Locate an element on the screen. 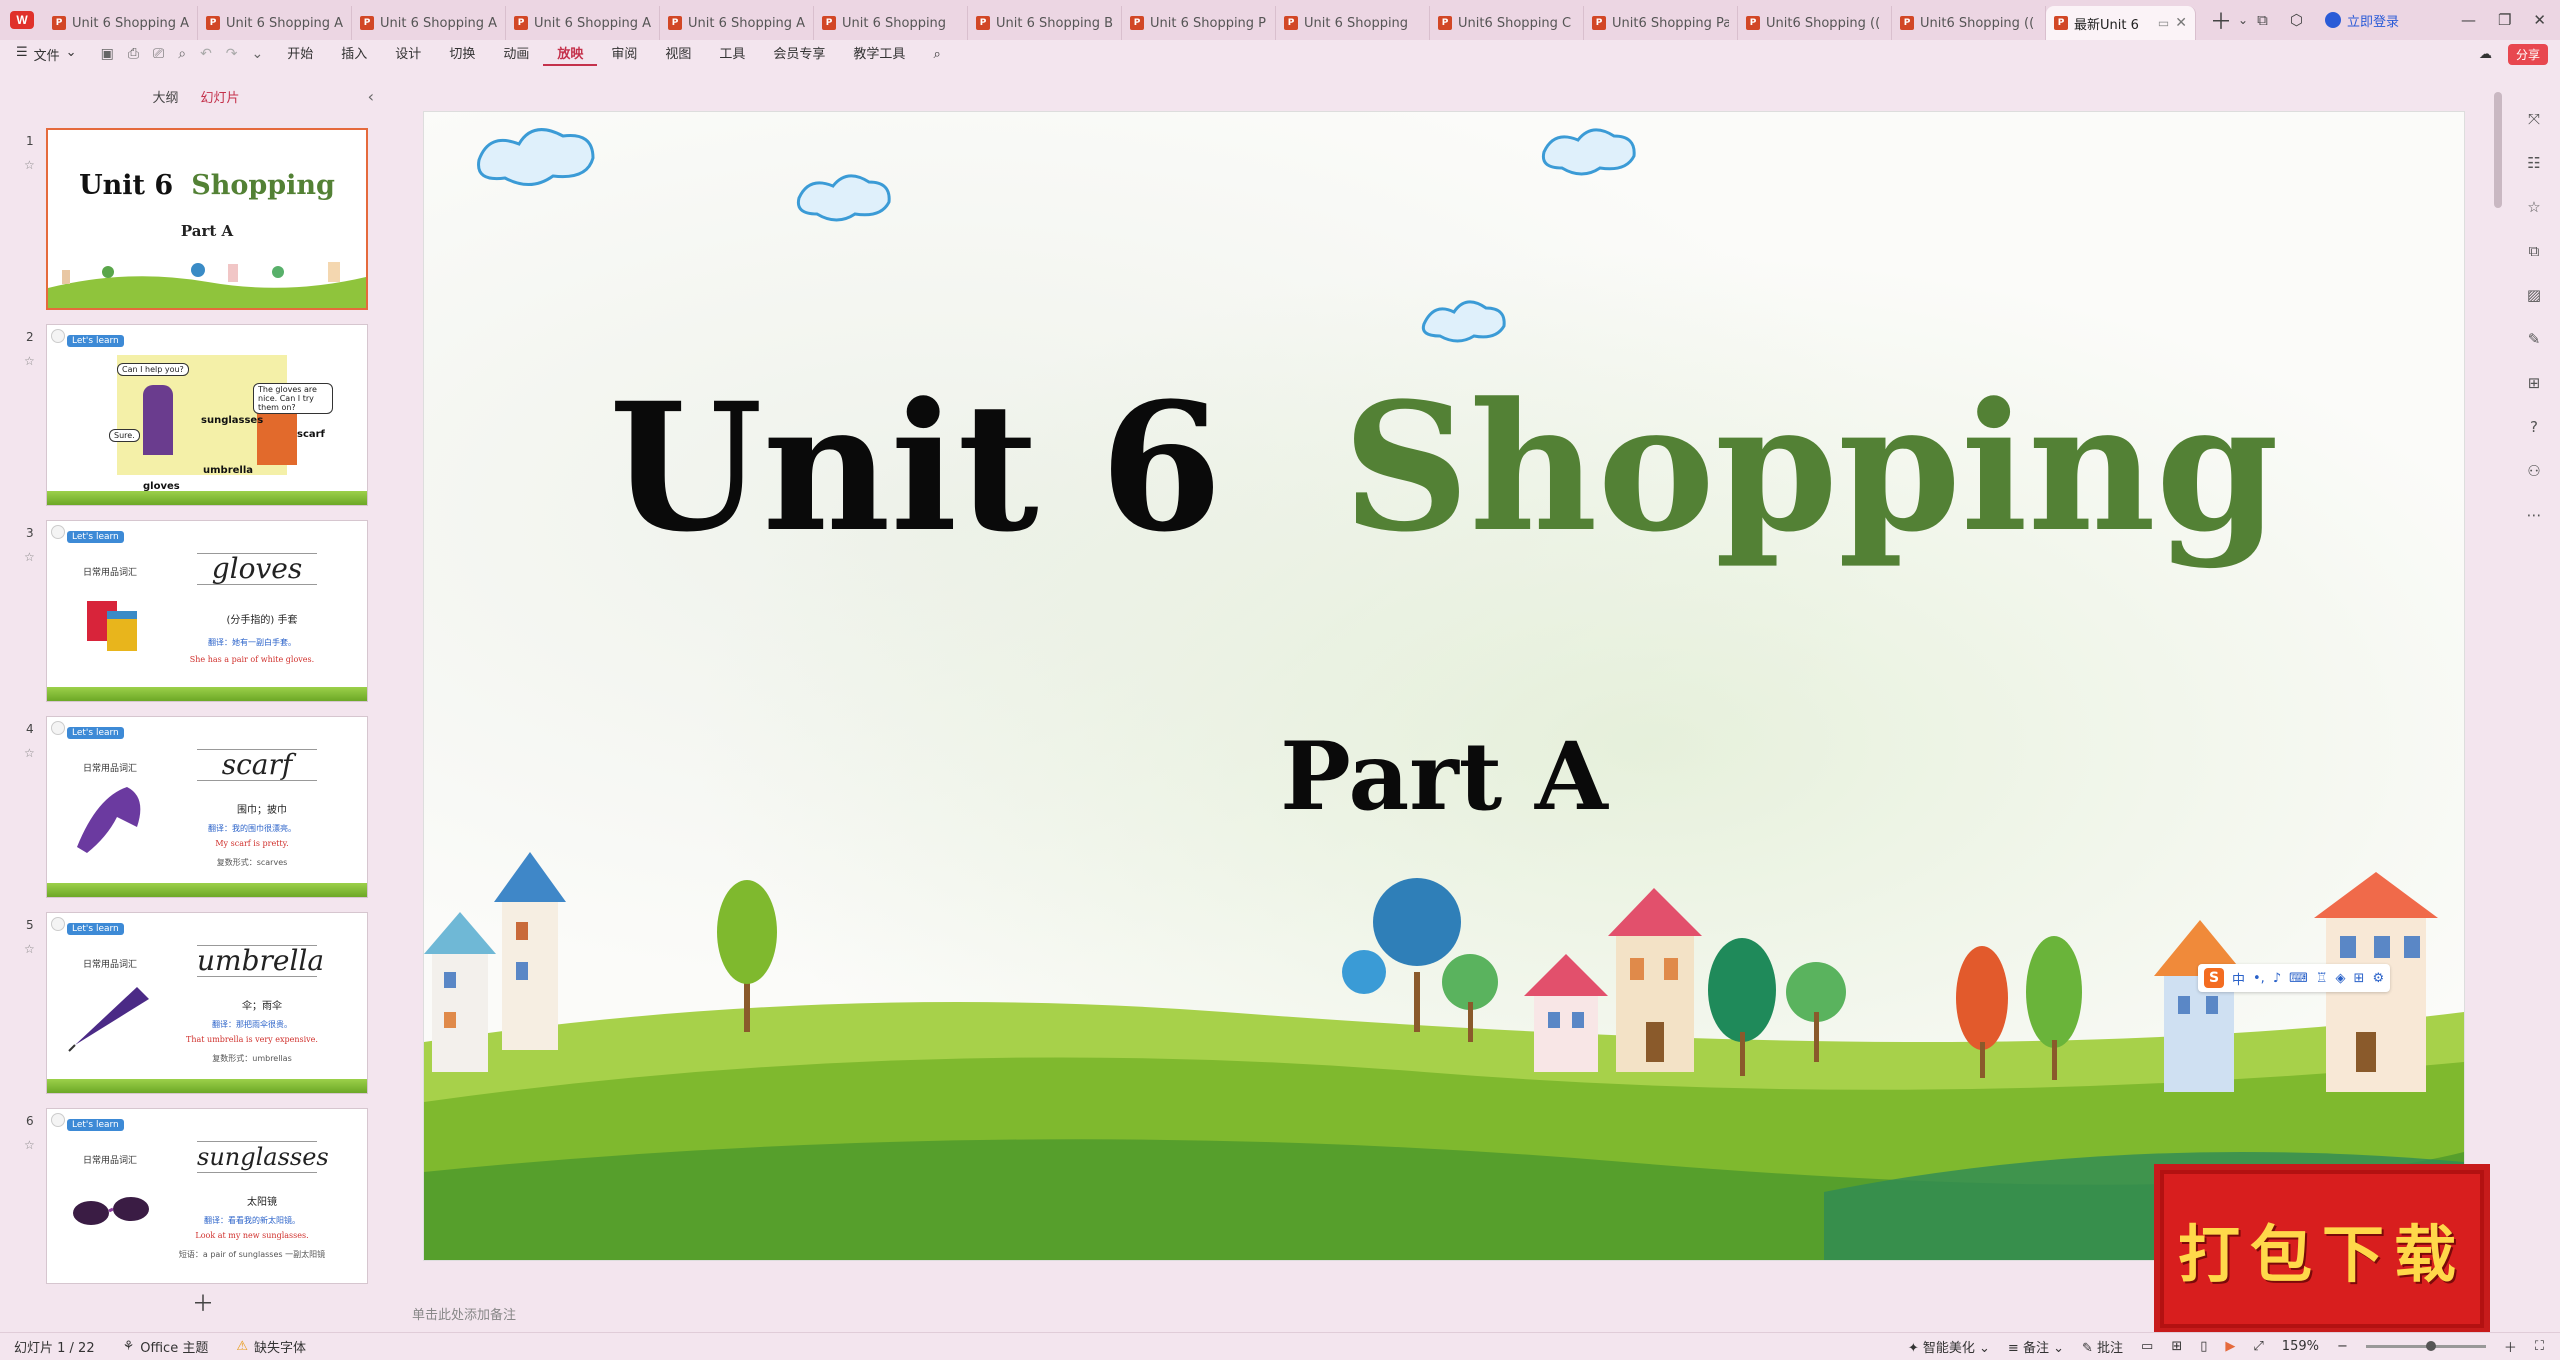 The image size is (2560, 1360). reading-view-icon: ▯ is located at coordinates (2203, 1346).